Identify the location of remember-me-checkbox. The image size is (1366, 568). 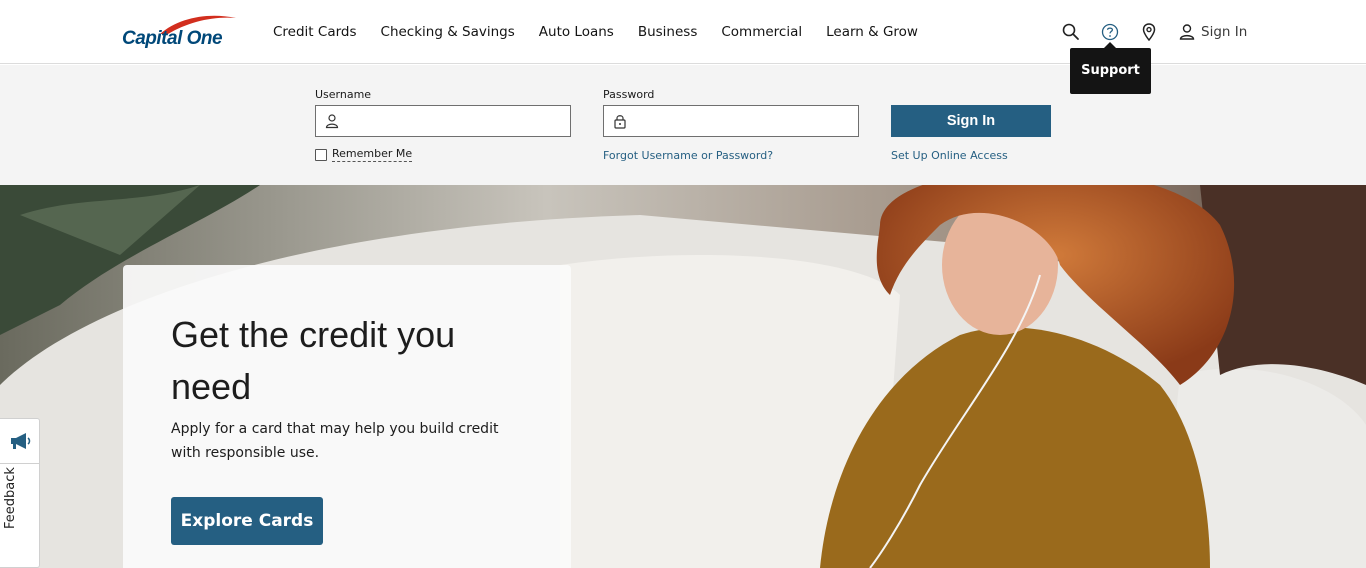
(321, 154).